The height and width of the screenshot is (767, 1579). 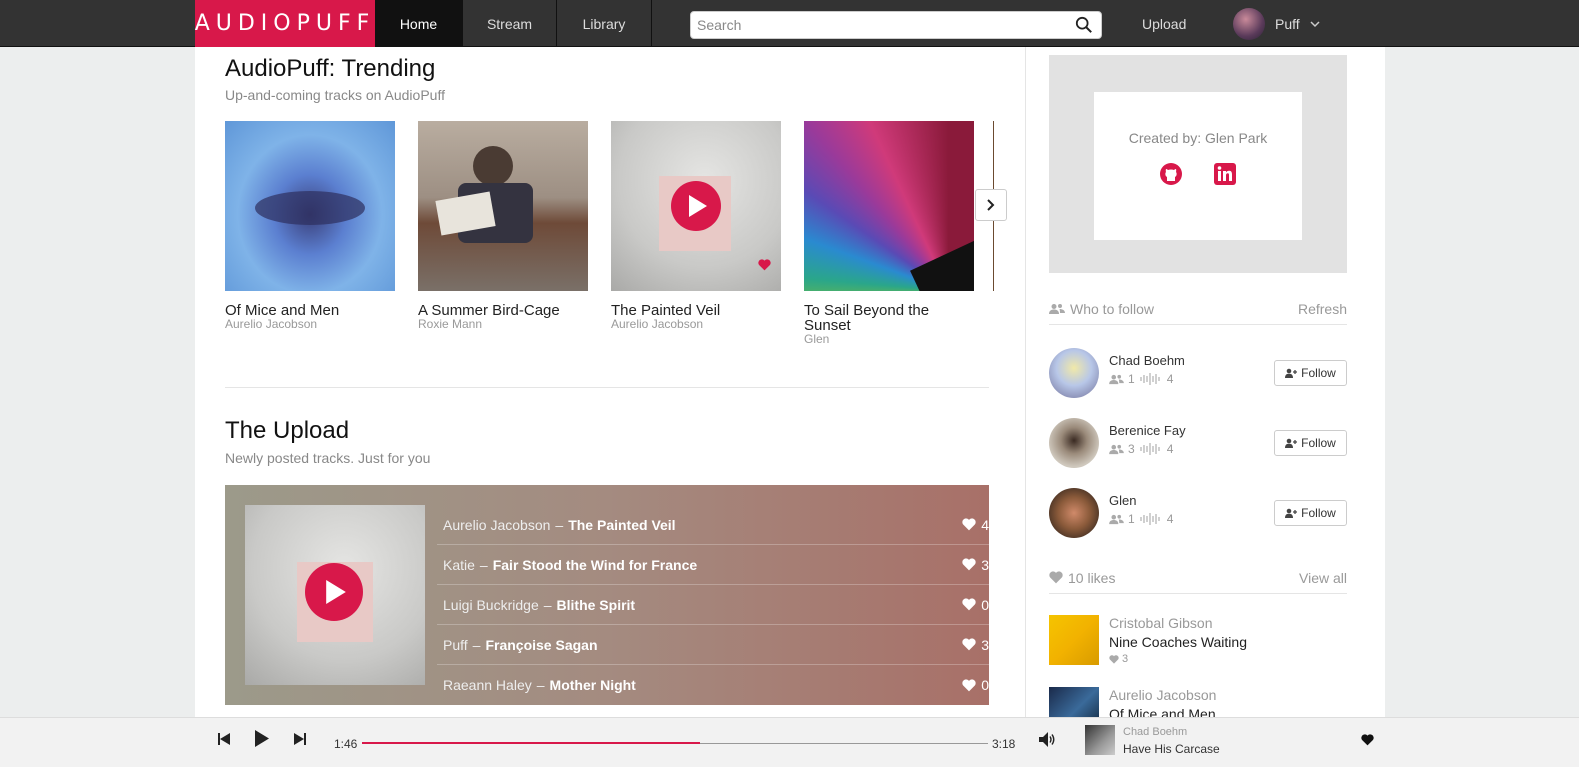 I want to click on like-button, so click(x=1367, y=740).